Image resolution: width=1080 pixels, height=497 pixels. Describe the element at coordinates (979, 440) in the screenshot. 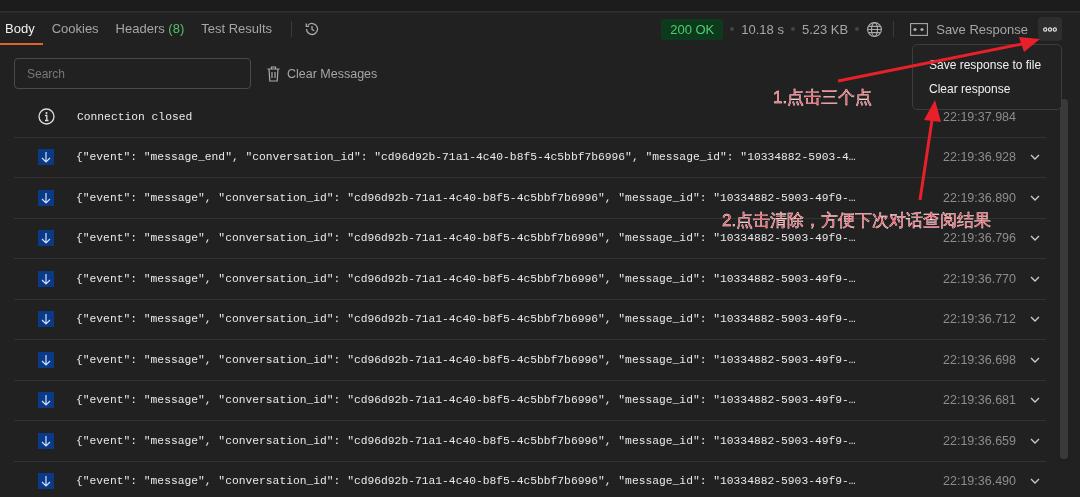

I see `timestamp: 22:19:36.659` at that location.